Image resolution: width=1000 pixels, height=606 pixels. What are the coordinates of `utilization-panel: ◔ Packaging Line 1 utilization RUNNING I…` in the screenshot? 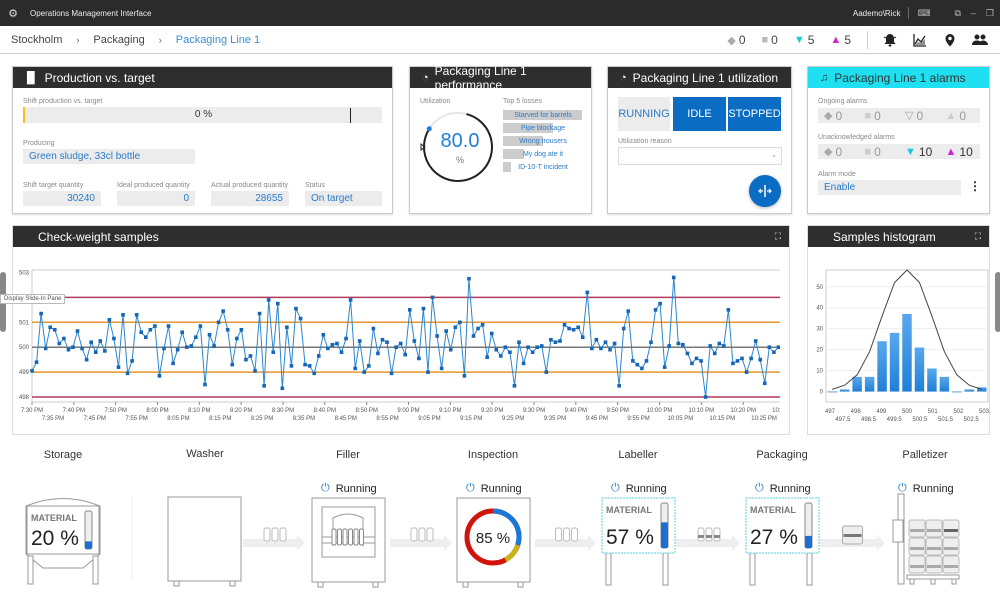 It's located at (699, 140).